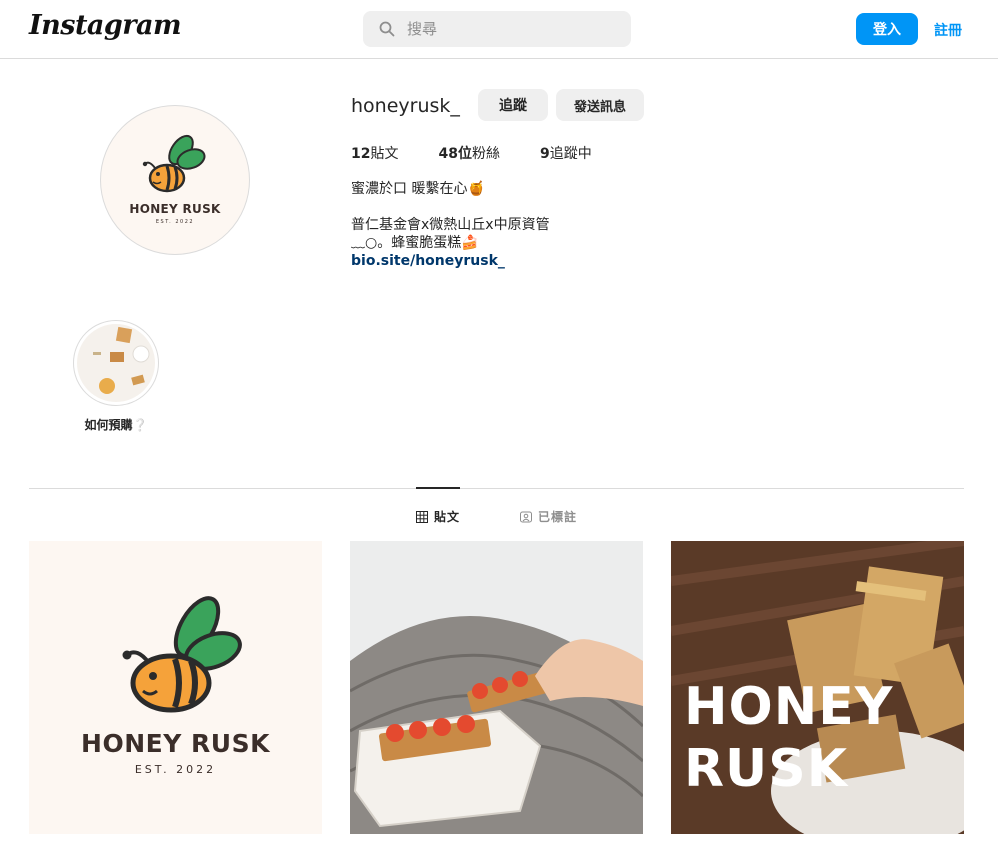 The image size is (998, 849). What do you see at coordinates (600, 105) in the screenshot?
I see `send-message-button: 發送訊息` at bounding box center [600, 105].